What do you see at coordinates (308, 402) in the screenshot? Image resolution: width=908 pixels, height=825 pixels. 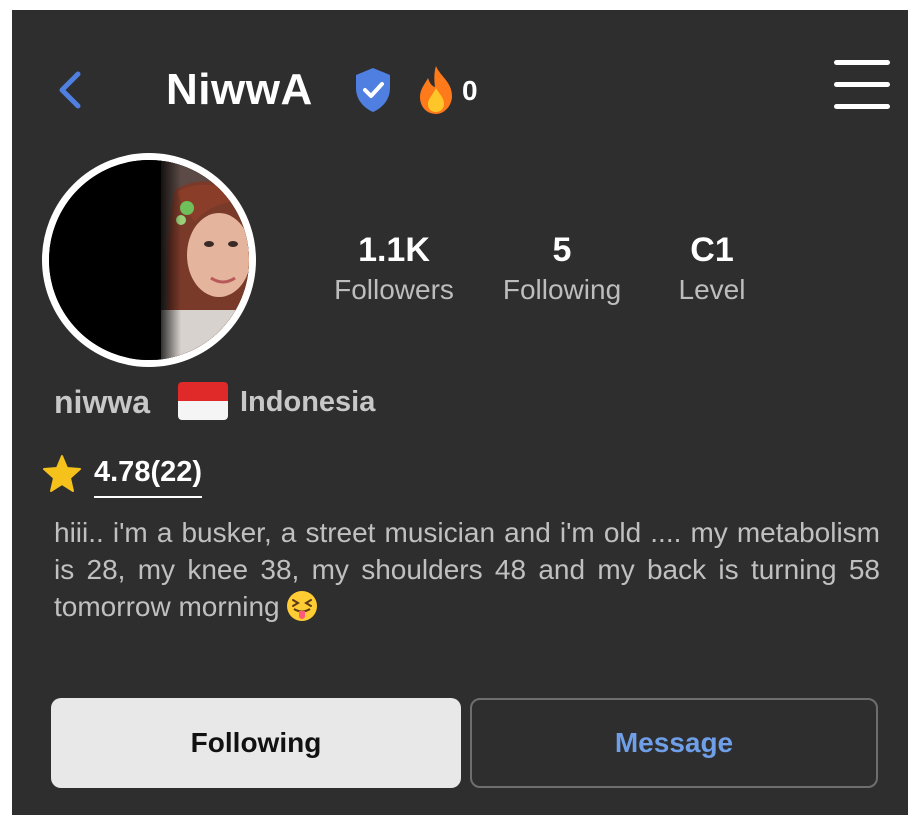 I see `country-label: Indonesia` at bounding box center [308, 402].